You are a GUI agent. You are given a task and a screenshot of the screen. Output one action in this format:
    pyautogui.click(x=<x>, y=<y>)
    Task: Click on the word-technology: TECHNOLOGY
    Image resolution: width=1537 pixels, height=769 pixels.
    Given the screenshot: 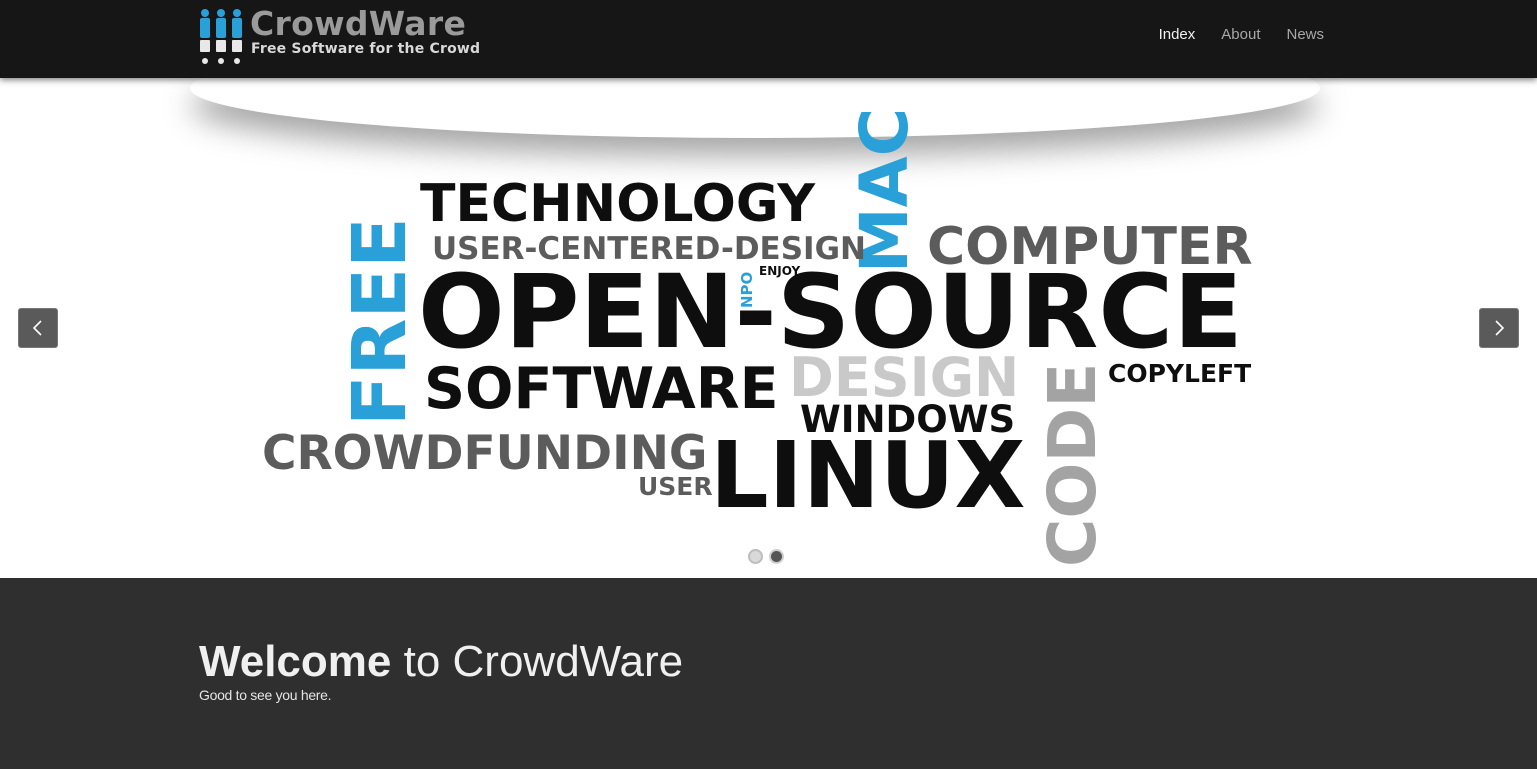 What is the action you would take?
    pyautogui.click(x=618, y=204)
    